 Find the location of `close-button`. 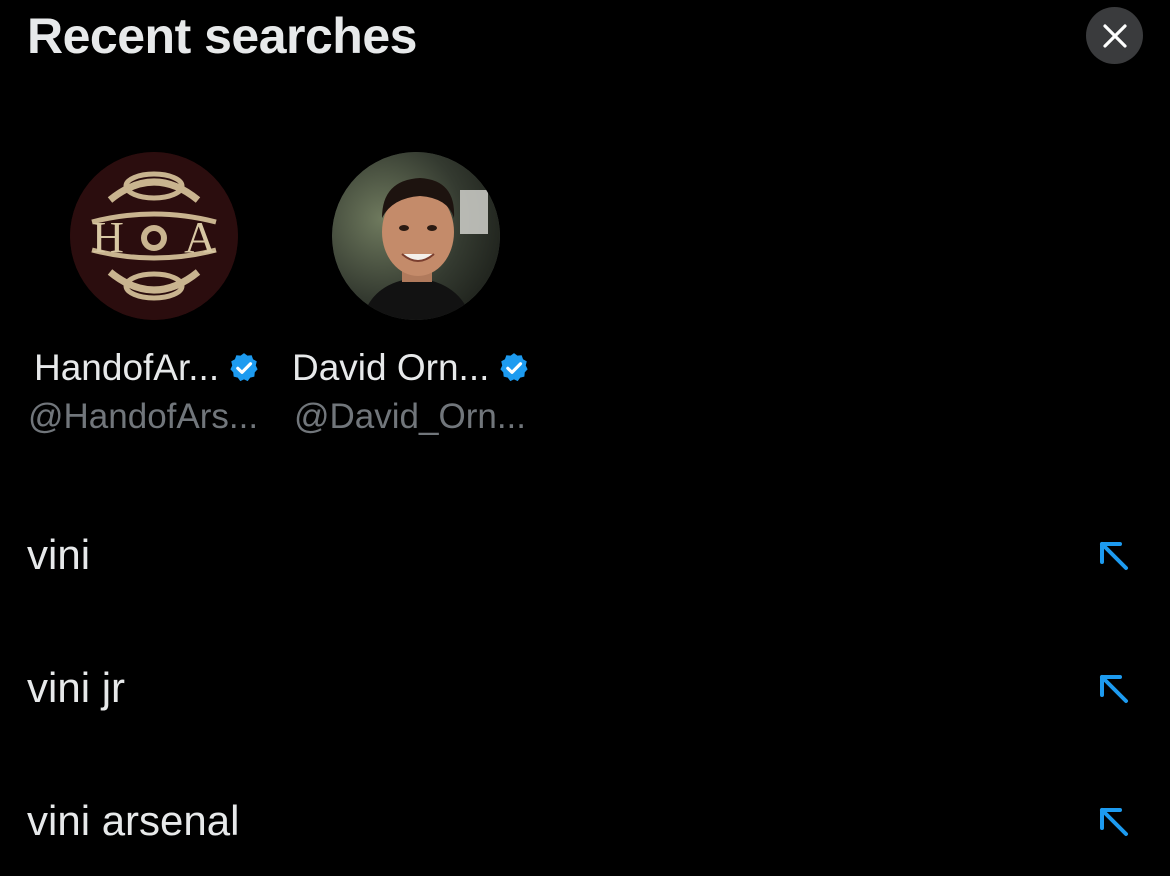

close-button is located at coordinates (1114, 35).